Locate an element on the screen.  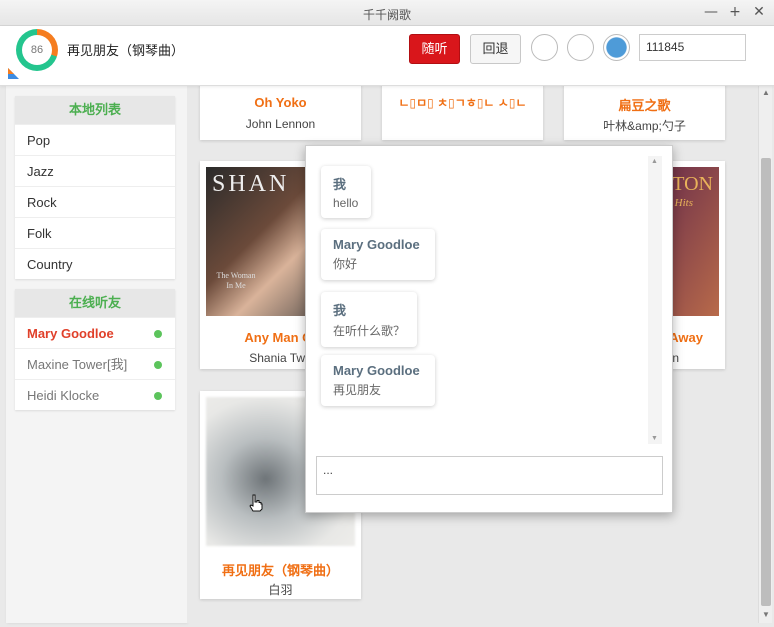
maximize-button: + is located at coordinates (735, 12).